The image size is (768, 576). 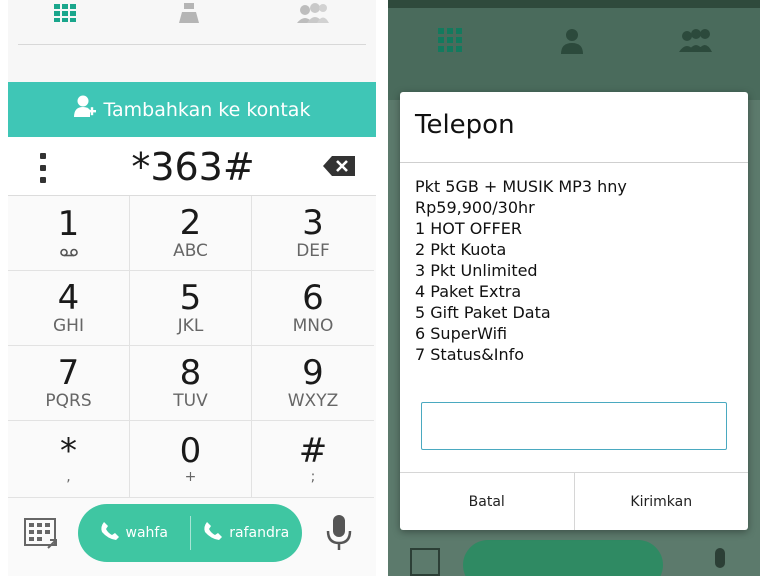 I want to click on key-1: 1, so click(x=69, y=233).